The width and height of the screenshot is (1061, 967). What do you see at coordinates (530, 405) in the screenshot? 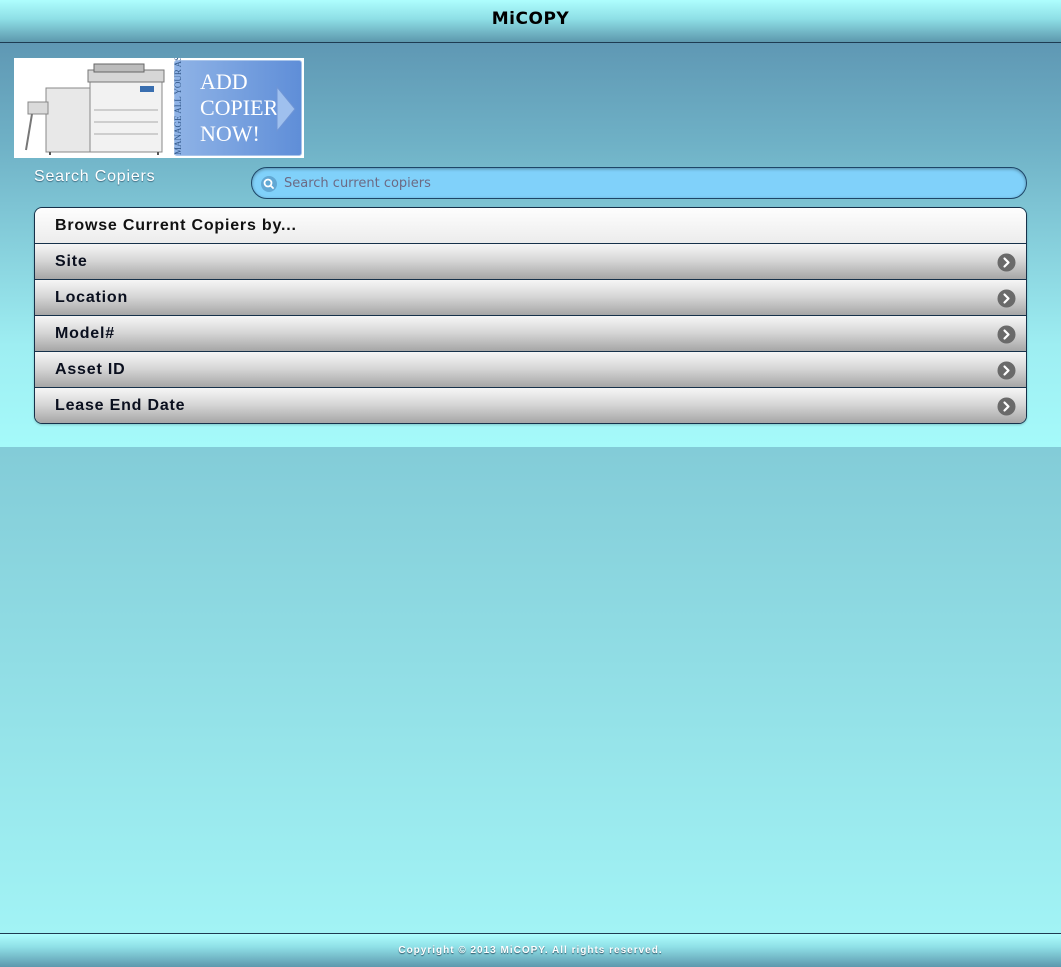
I see `browse-item-lease-end-date: Lease End Date` at bounding box center [530, 405].